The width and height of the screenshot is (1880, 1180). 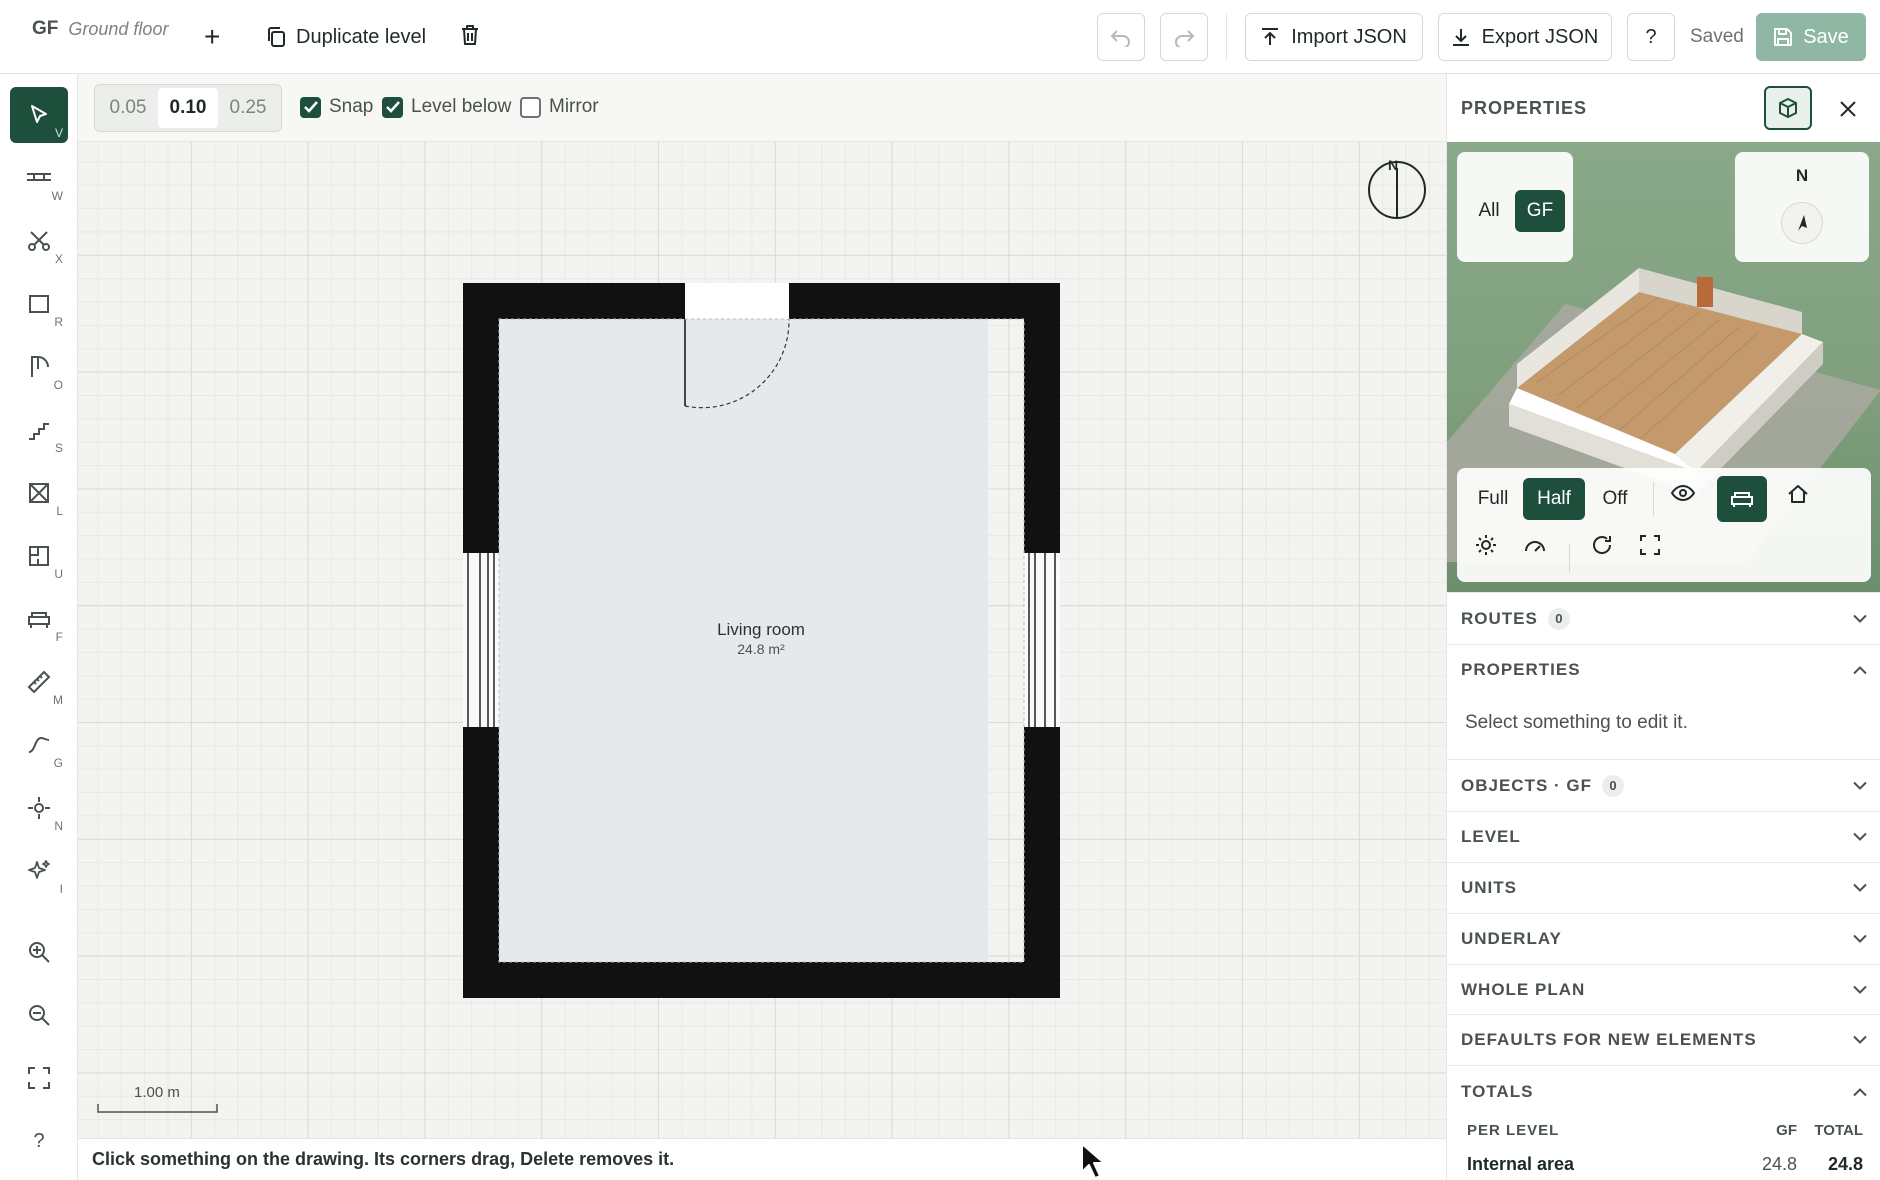 I want to click on wall-right-upper, so click(x=1042, y=418).